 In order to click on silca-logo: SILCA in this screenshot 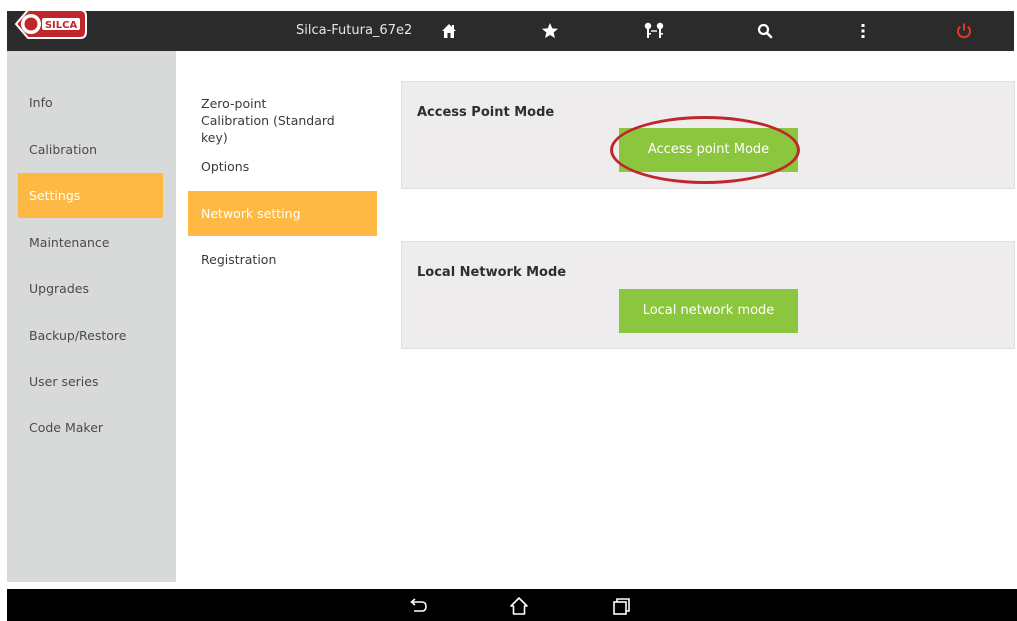, I will do `click(50, 24)`.